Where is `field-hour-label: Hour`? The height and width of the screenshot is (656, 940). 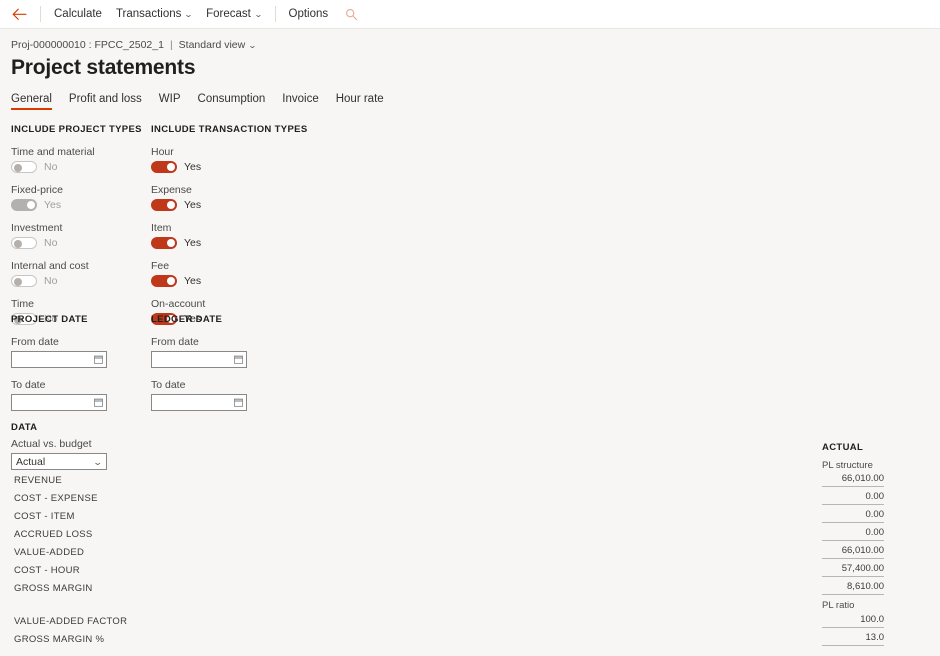
field-hour-label: Hour is located at coordinates (162, 152).